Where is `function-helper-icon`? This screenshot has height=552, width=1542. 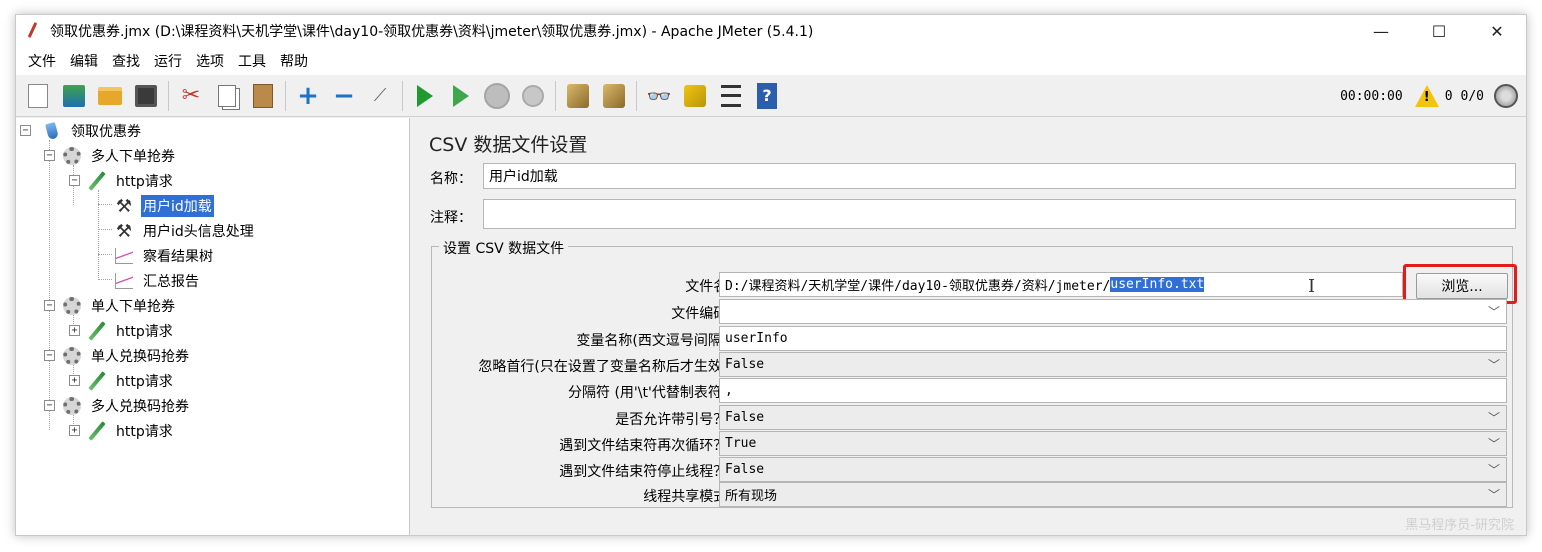
function-helper-icon is located at coordinates (731, 95).